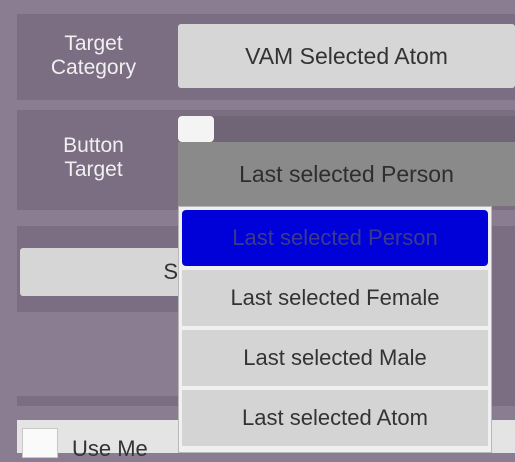 This screenshot has width=515, height=462. I want to click on target-category-label-line2: Category, so click(93, 67).